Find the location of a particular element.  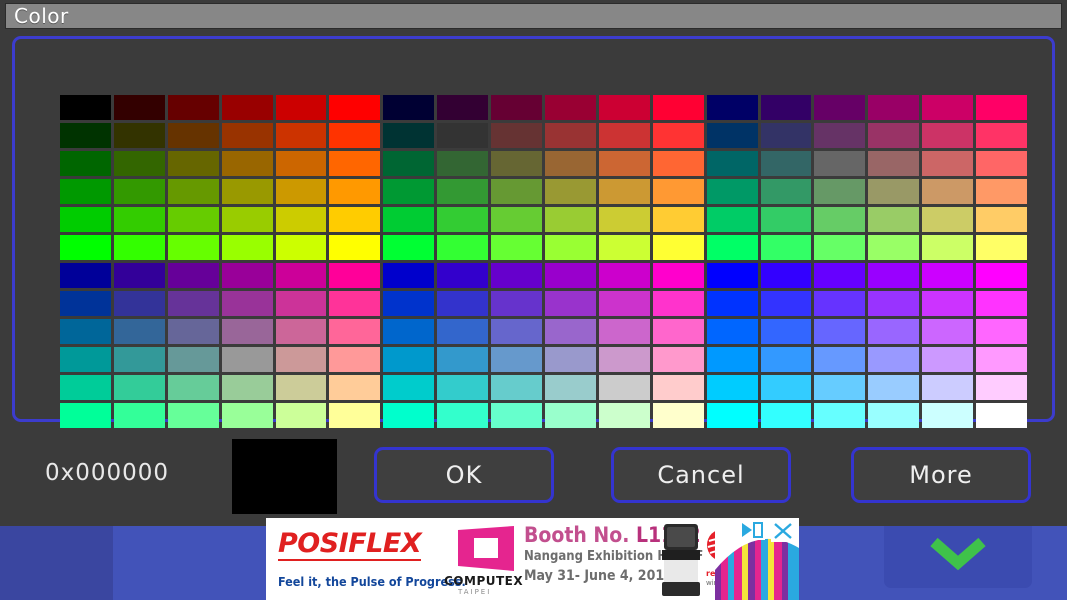

more-button: More is located at coordinates (941, 475).